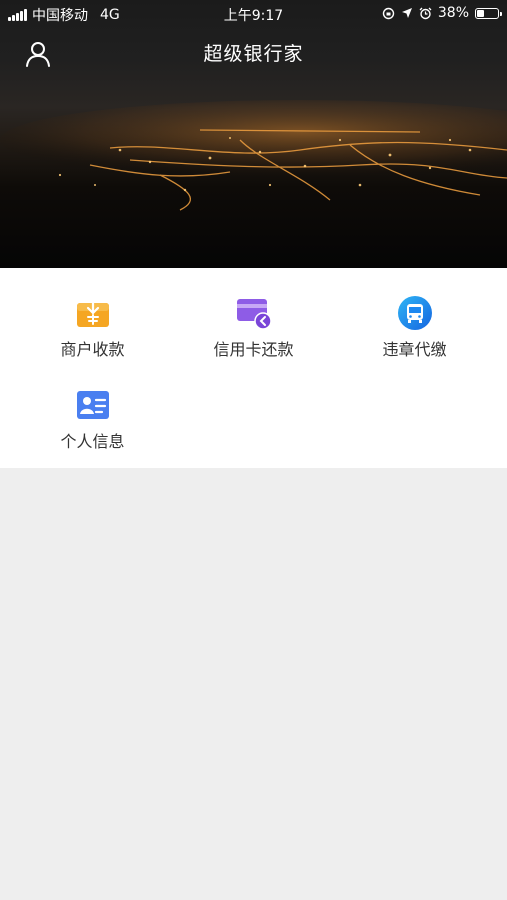  What do you see at coordinates (414, 349) in the screenshot?
I see `menu-item-label: 违章代缴` at bounding box center [414, 349].